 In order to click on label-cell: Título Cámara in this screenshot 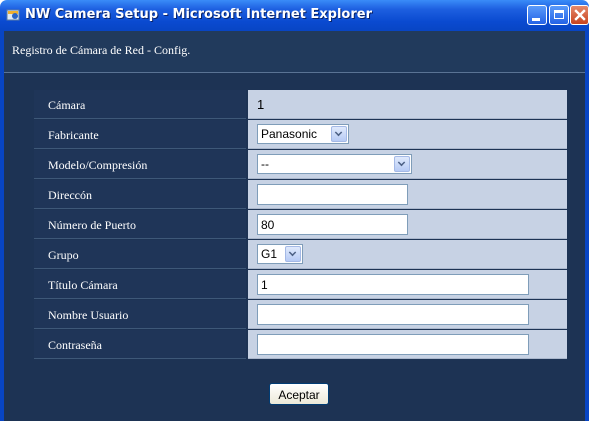, I will do `click(140, 284)`.